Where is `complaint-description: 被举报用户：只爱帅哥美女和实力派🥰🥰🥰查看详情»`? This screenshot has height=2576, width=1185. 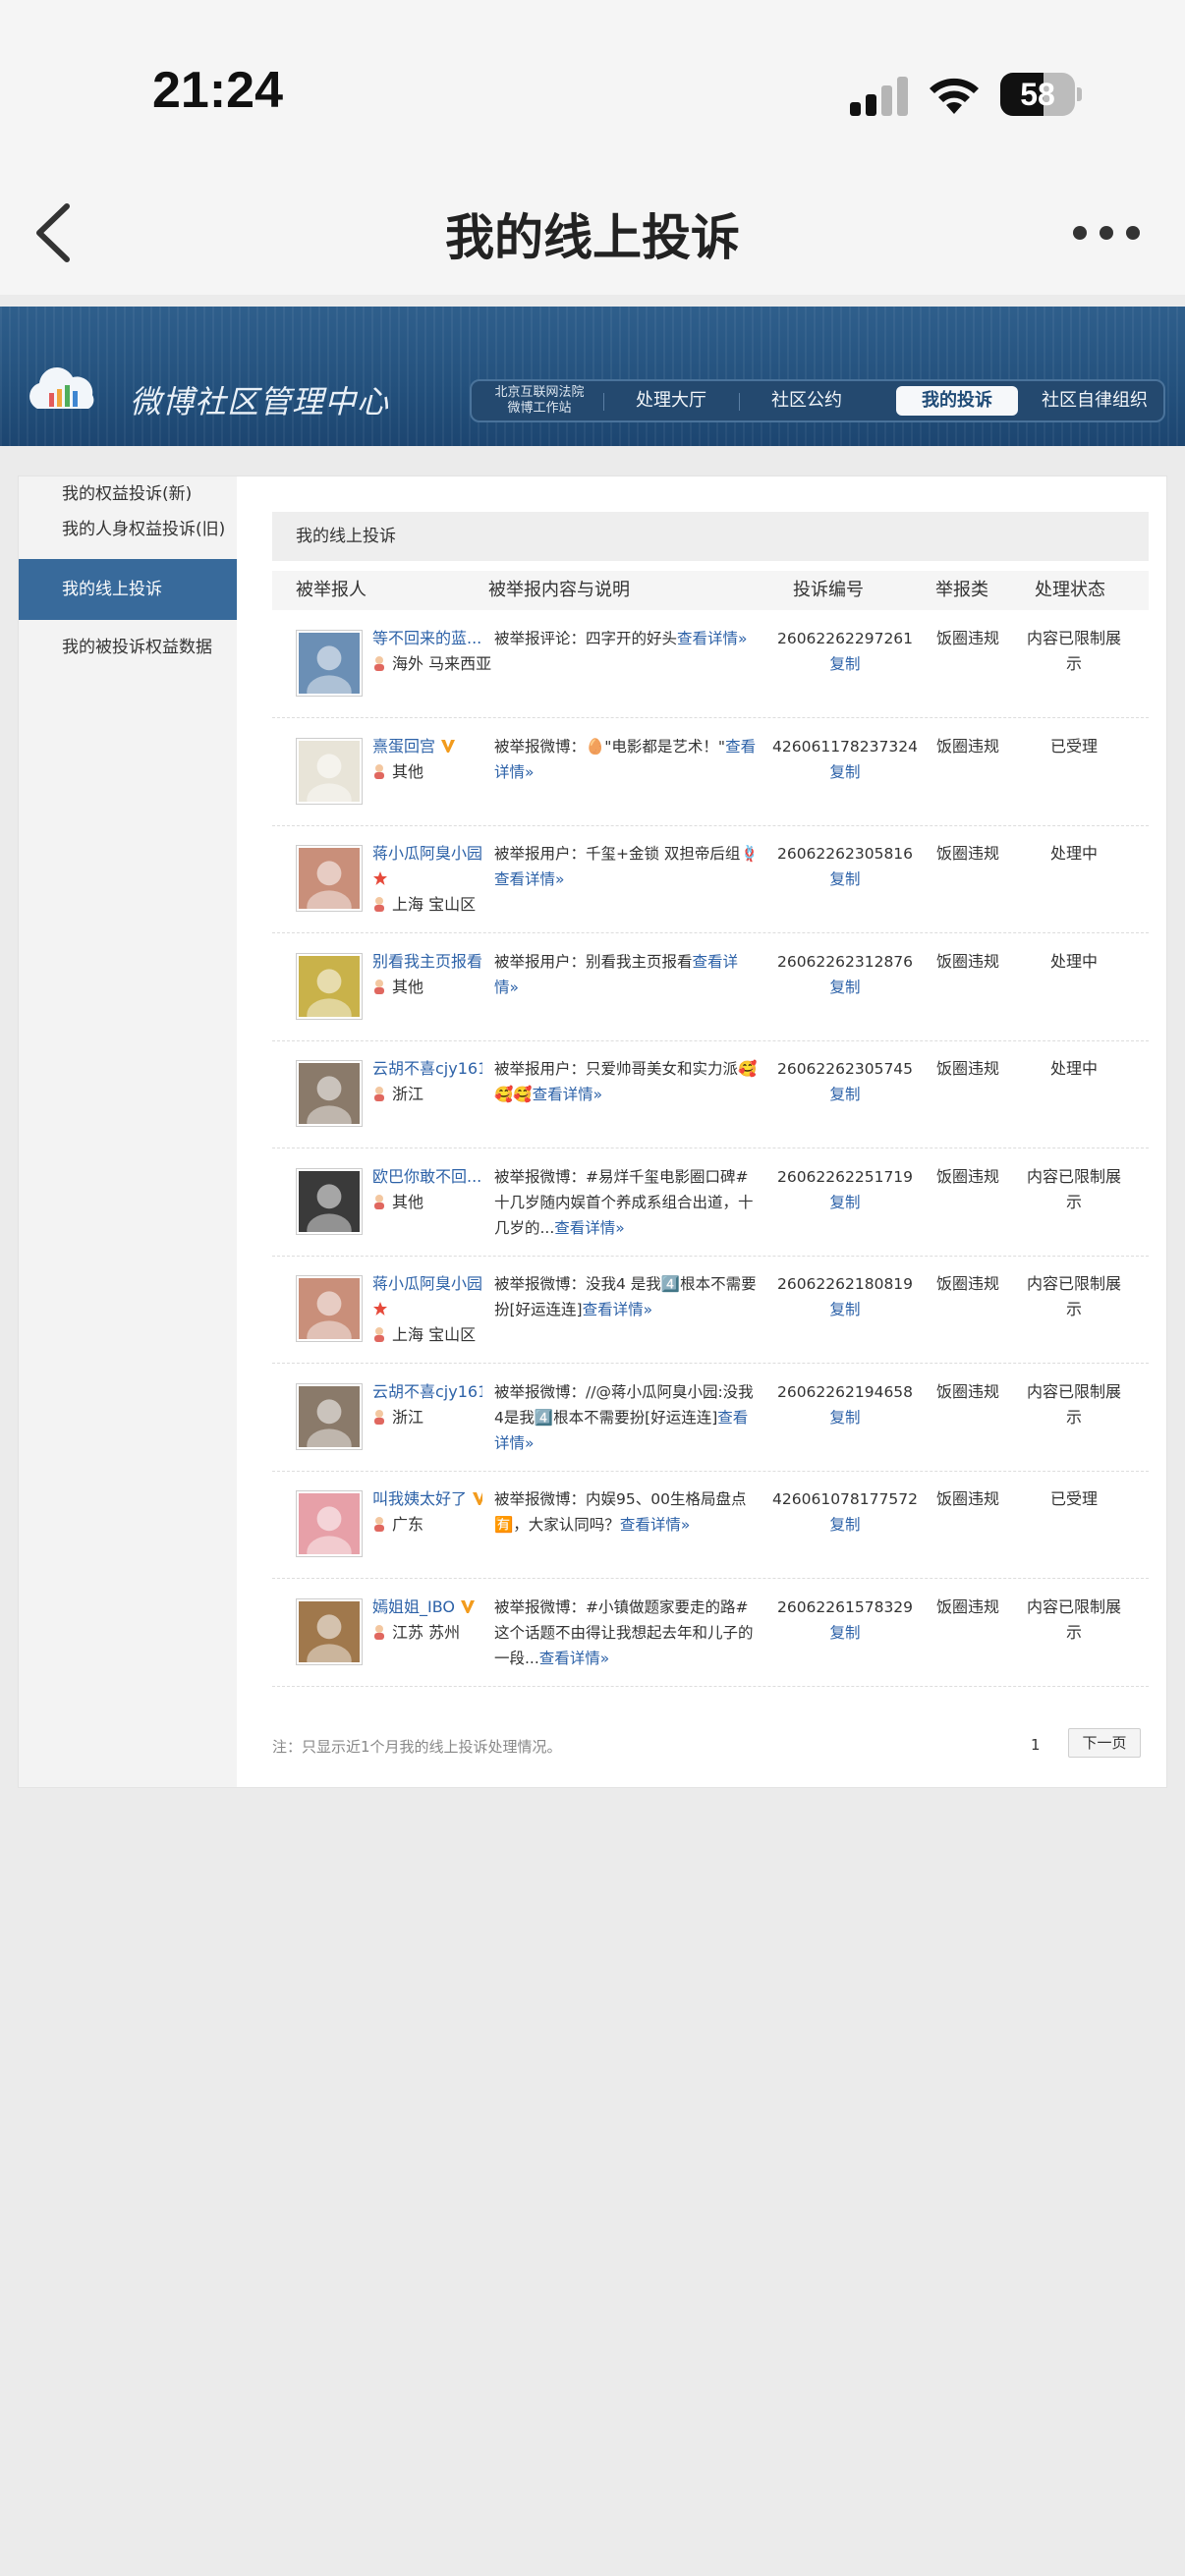
complaint-description: 被举报用户：只爱帅哥美女和实力派🥰🥰🥰查看详情» is located at coordinates (626, 1081).